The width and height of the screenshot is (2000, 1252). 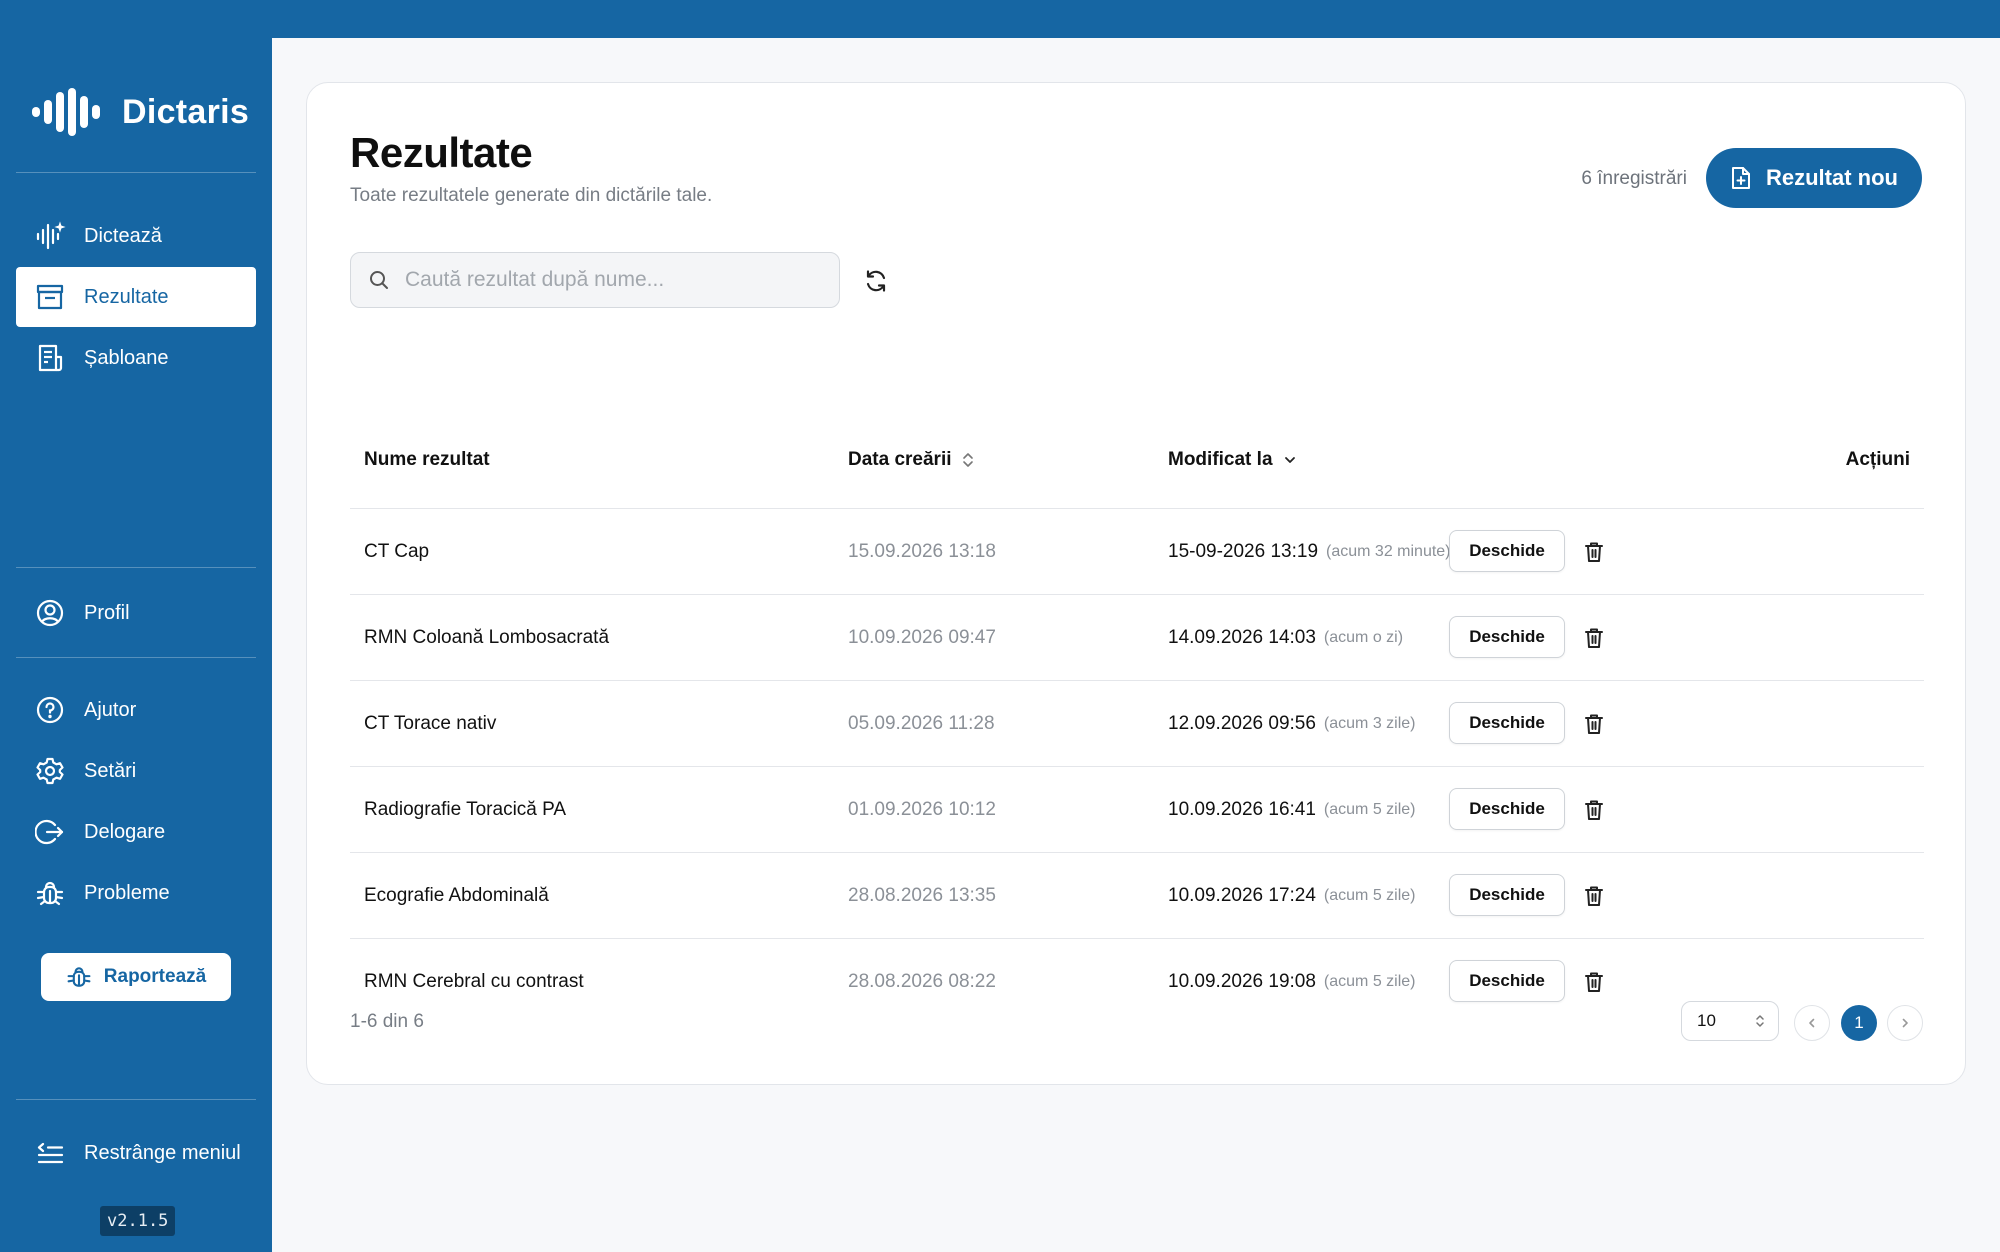 I want to click on modified-cell: 14.09.2026 14:03 (acum o zi), so click(x=1285, y=638).